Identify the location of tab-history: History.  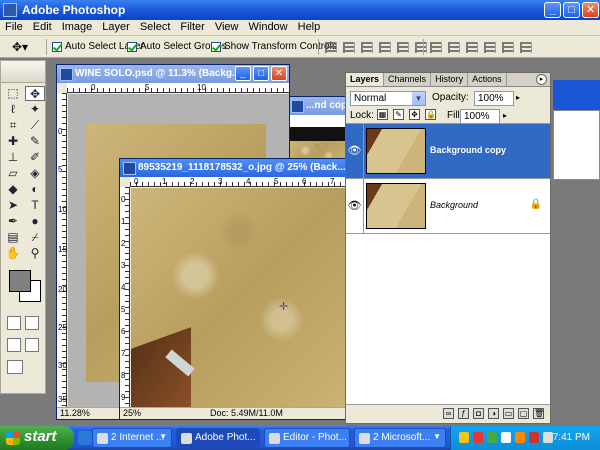
(450, 79).